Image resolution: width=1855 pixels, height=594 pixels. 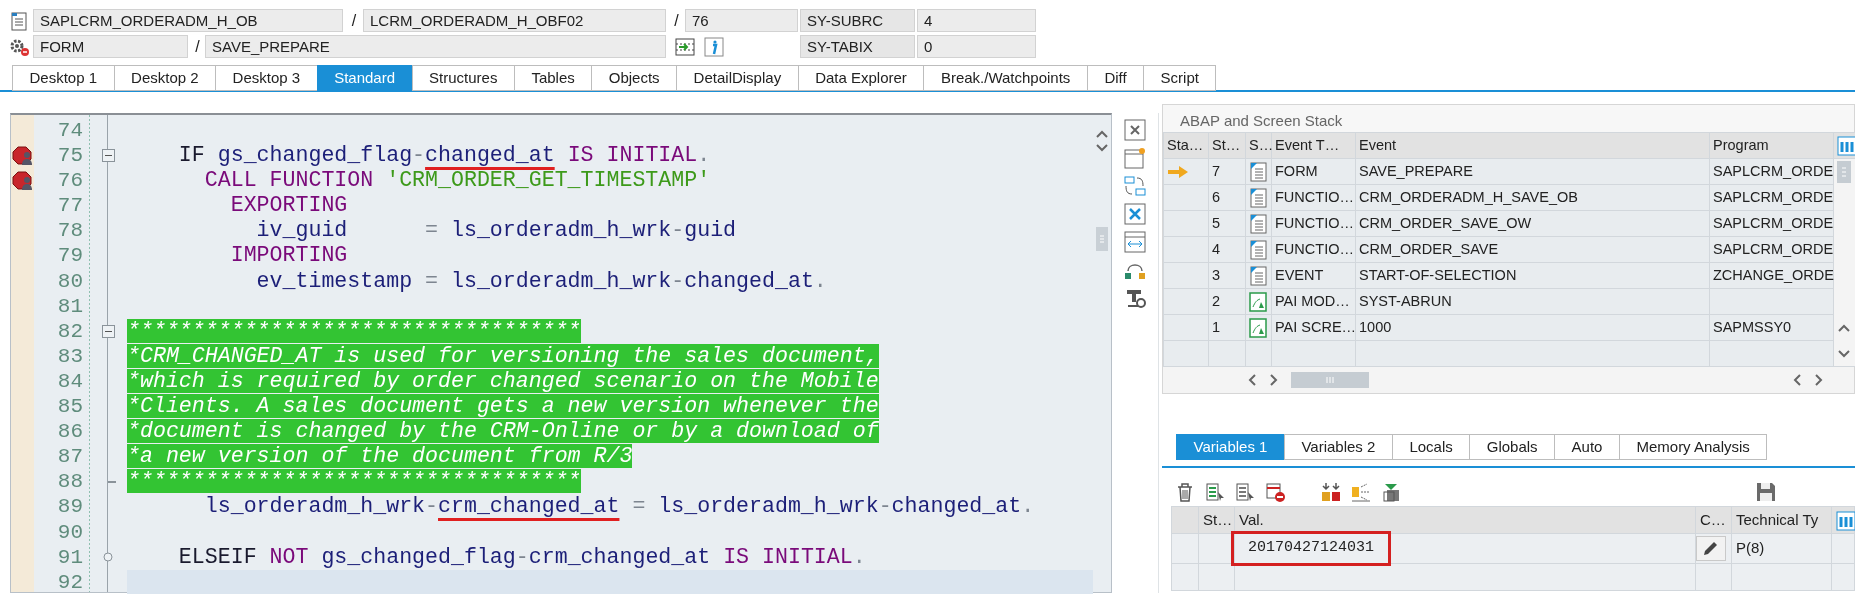 I want to click on table-cell: 6, so click(x=1227, y=197).